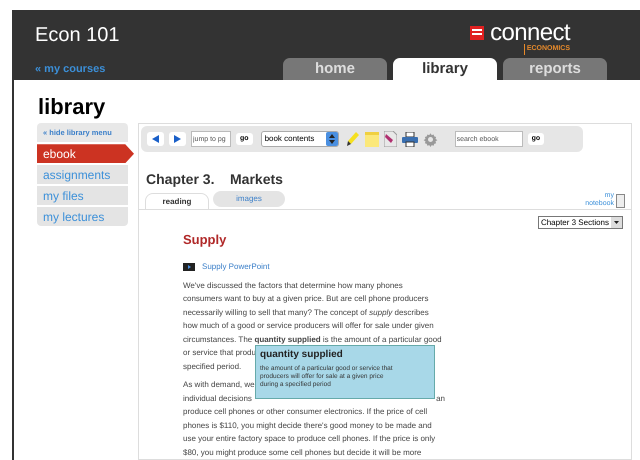  I want to click on chapter-tab: images, so click(249, 199).